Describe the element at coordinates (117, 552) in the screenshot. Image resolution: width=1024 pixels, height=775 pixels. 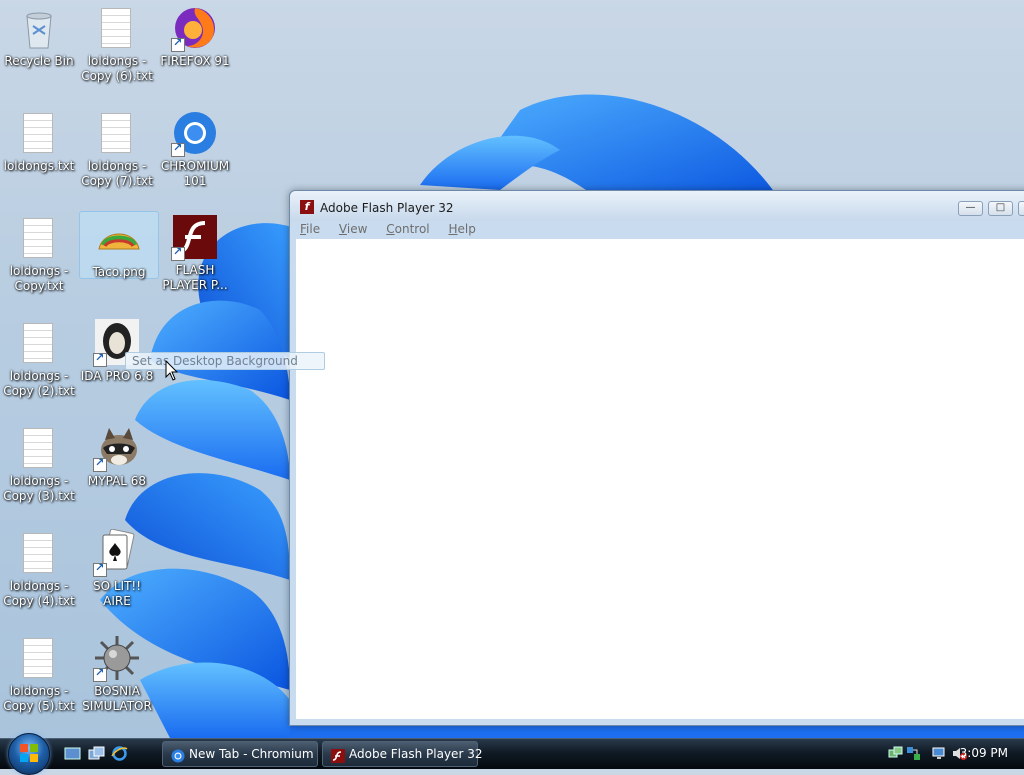
I see `playing-cards-icon` at that location.